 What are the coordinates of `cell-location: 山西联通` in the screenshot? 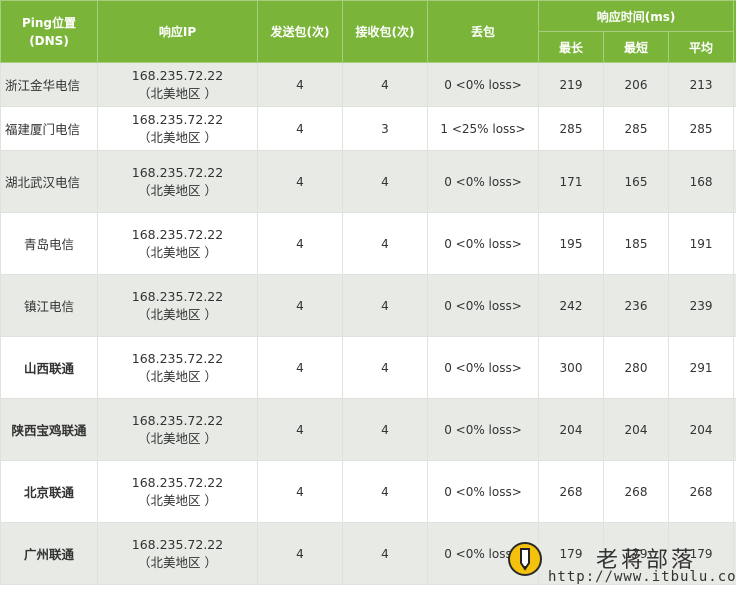 It's located at (49, 367).